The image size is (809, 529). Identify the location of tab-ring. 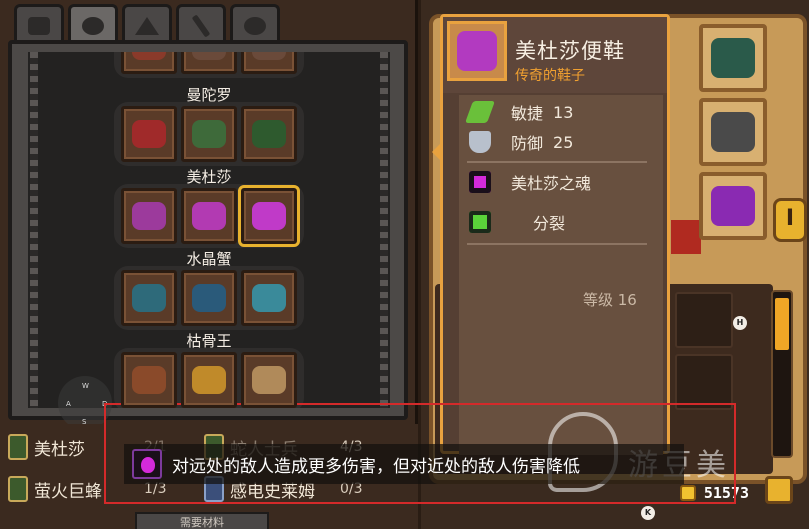
(255, 24).